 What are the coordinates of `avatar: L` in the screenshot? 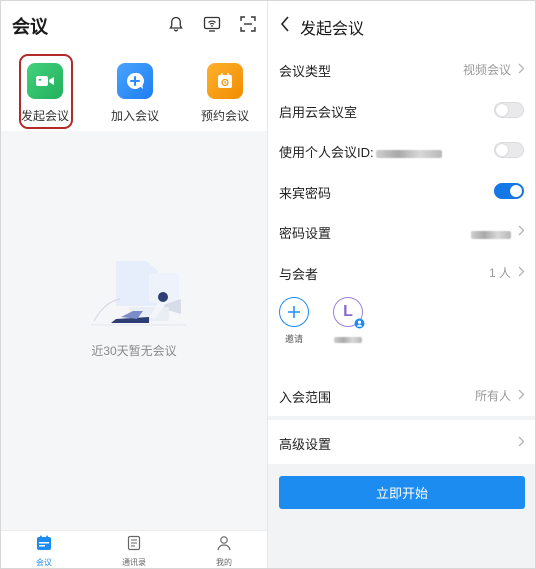 It's located at (349, 313).